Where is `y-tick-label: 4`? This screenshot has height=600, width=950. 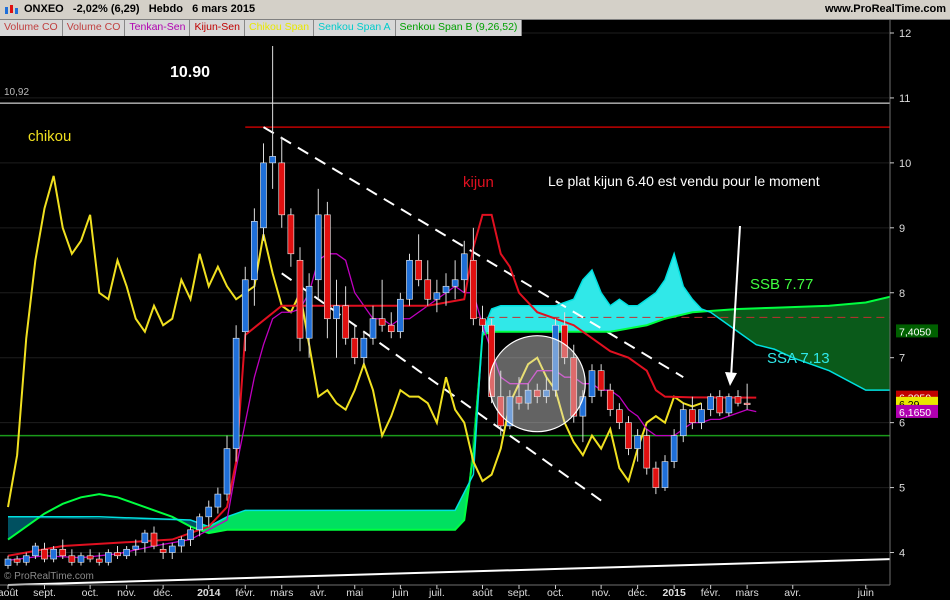 y-tick-label: 4 is located at coordinates (902, 554).